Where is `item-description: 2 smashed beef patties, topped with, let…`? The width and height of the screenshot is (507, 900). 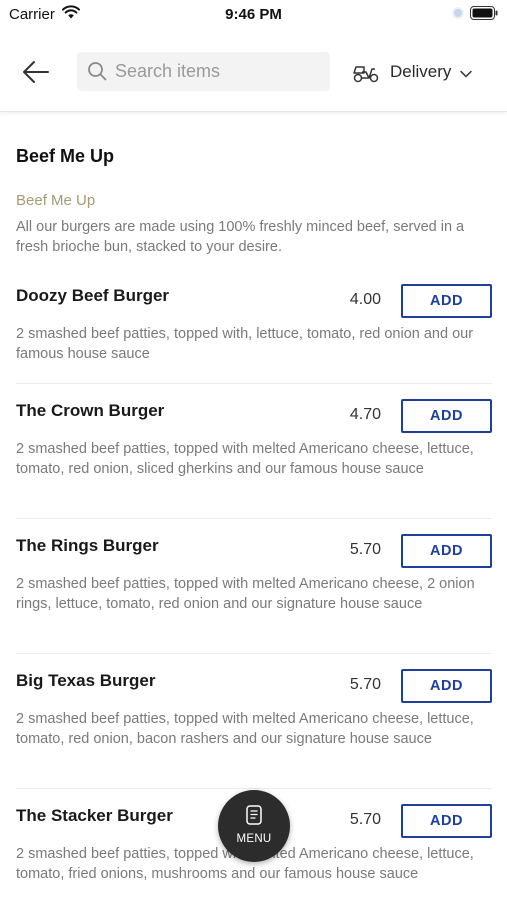 item-description: 2 smashed beef patties, topped with, let… is located at coordinates (245, 344).